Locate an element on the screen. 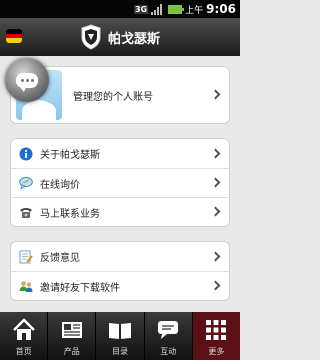 This screenshot has height=360, width=320. telephone-icon is located at coordinates (26, 212).